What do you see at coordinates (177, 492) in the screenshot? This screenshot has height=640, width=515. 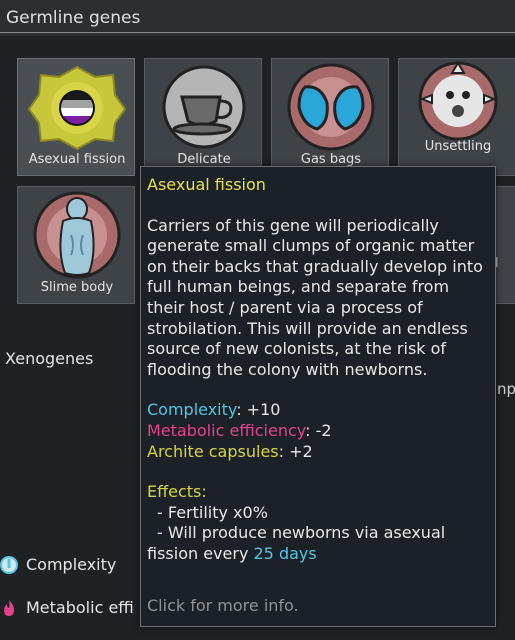 I see `tooltip-effects-label: Effects:` at bounding box center [177, 492].